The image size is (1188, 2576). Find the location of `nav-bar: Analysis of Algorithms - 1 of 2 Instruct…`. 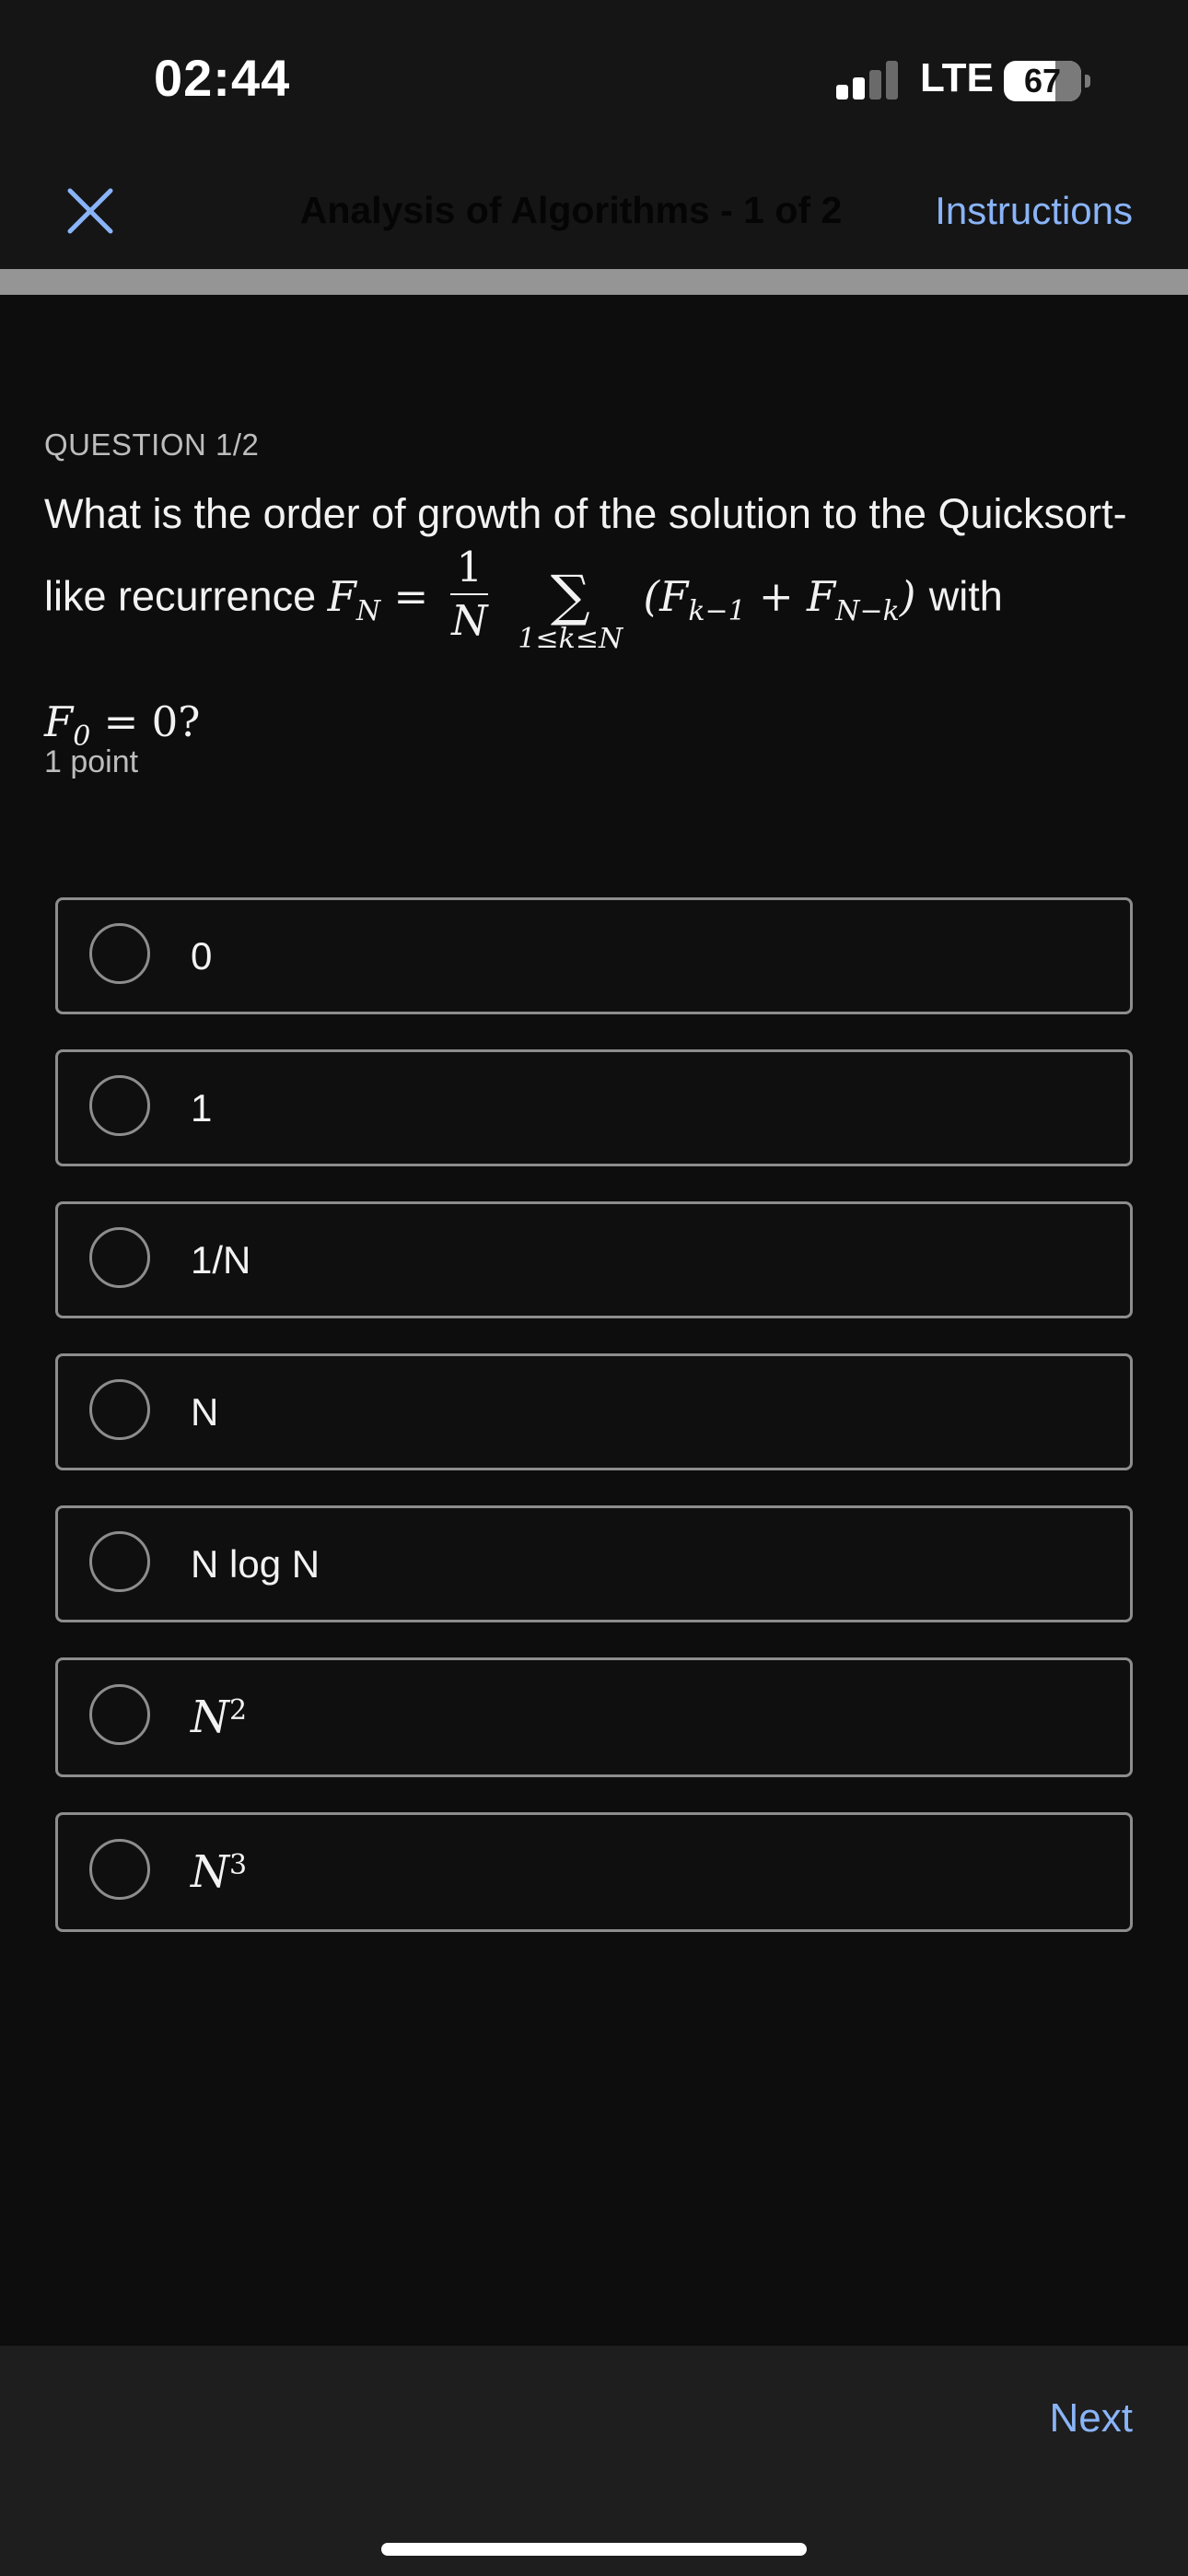

nav-bar: Analysis of Algorithms - 1 of 2 Instruct… is located at coordinates (594, 215).